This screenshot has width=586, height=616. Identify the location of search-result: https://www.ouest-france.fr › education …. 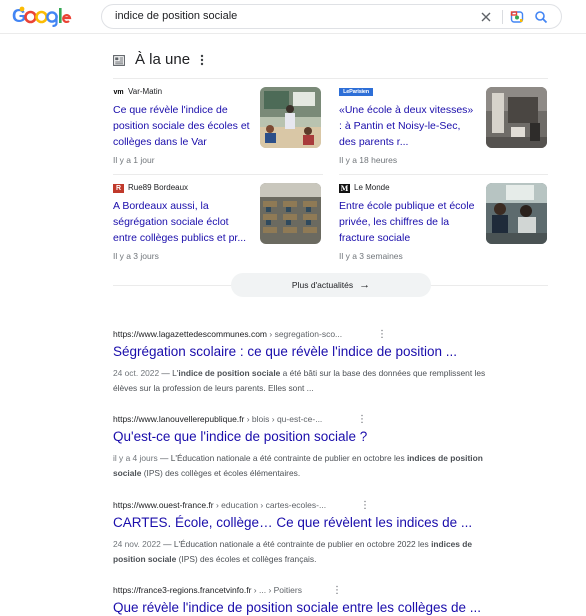
(303, 540).